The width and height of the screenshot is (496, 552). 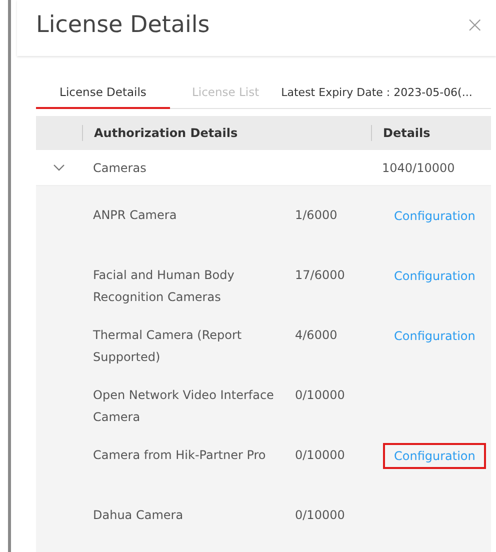 I want to click on tab: License List, so click(x=226, y=92).